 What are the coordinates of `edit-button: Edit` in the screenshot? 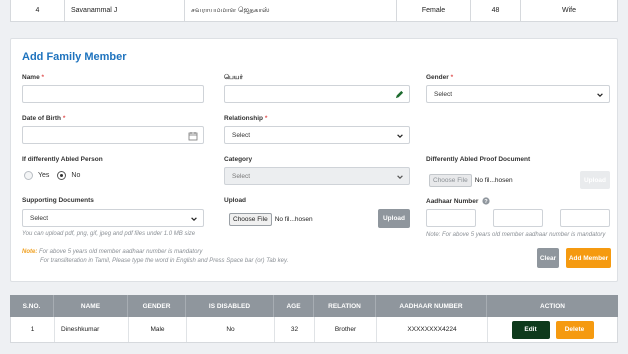 It's located at (530, 329).